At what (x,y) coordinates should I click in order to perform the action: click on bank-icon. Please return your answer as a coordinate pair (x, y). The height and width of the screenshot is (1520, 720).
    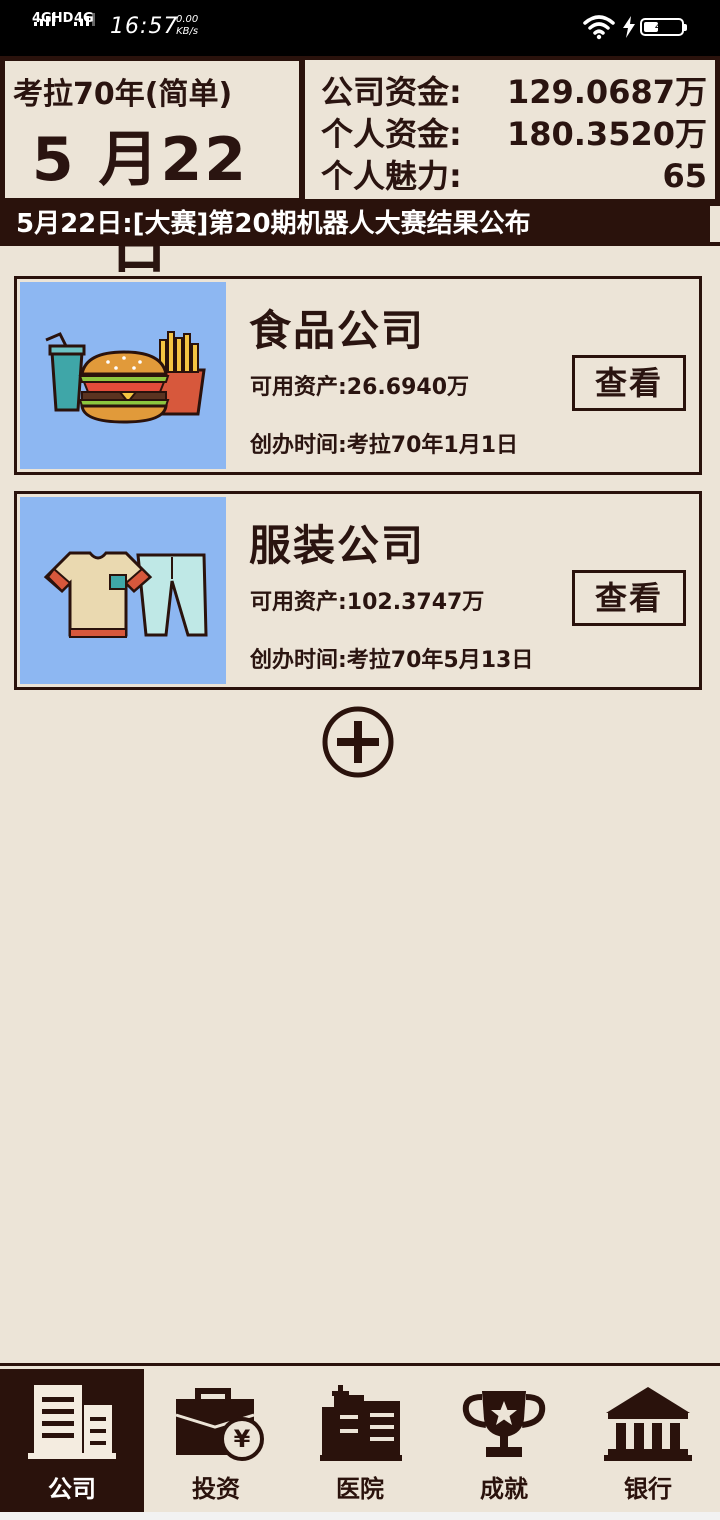
    Looking at the image, I should click on (648, 1424).